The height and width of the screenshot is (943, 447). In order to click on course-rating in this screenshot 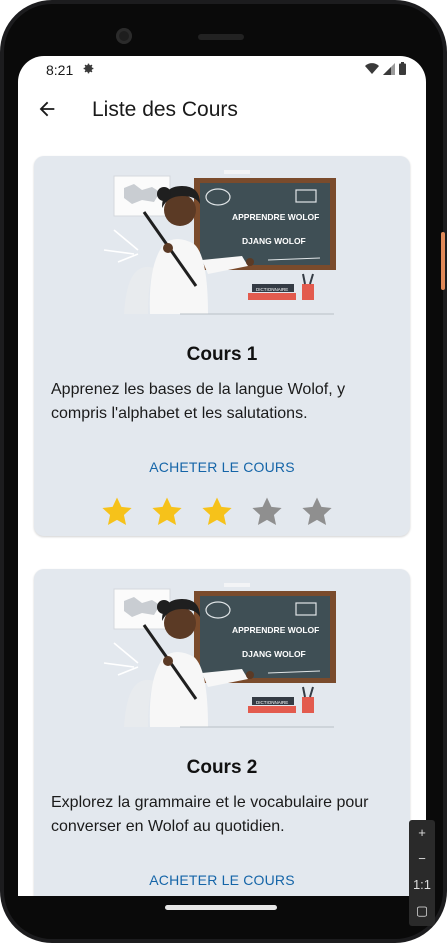, I will do `click(217, 512)`.